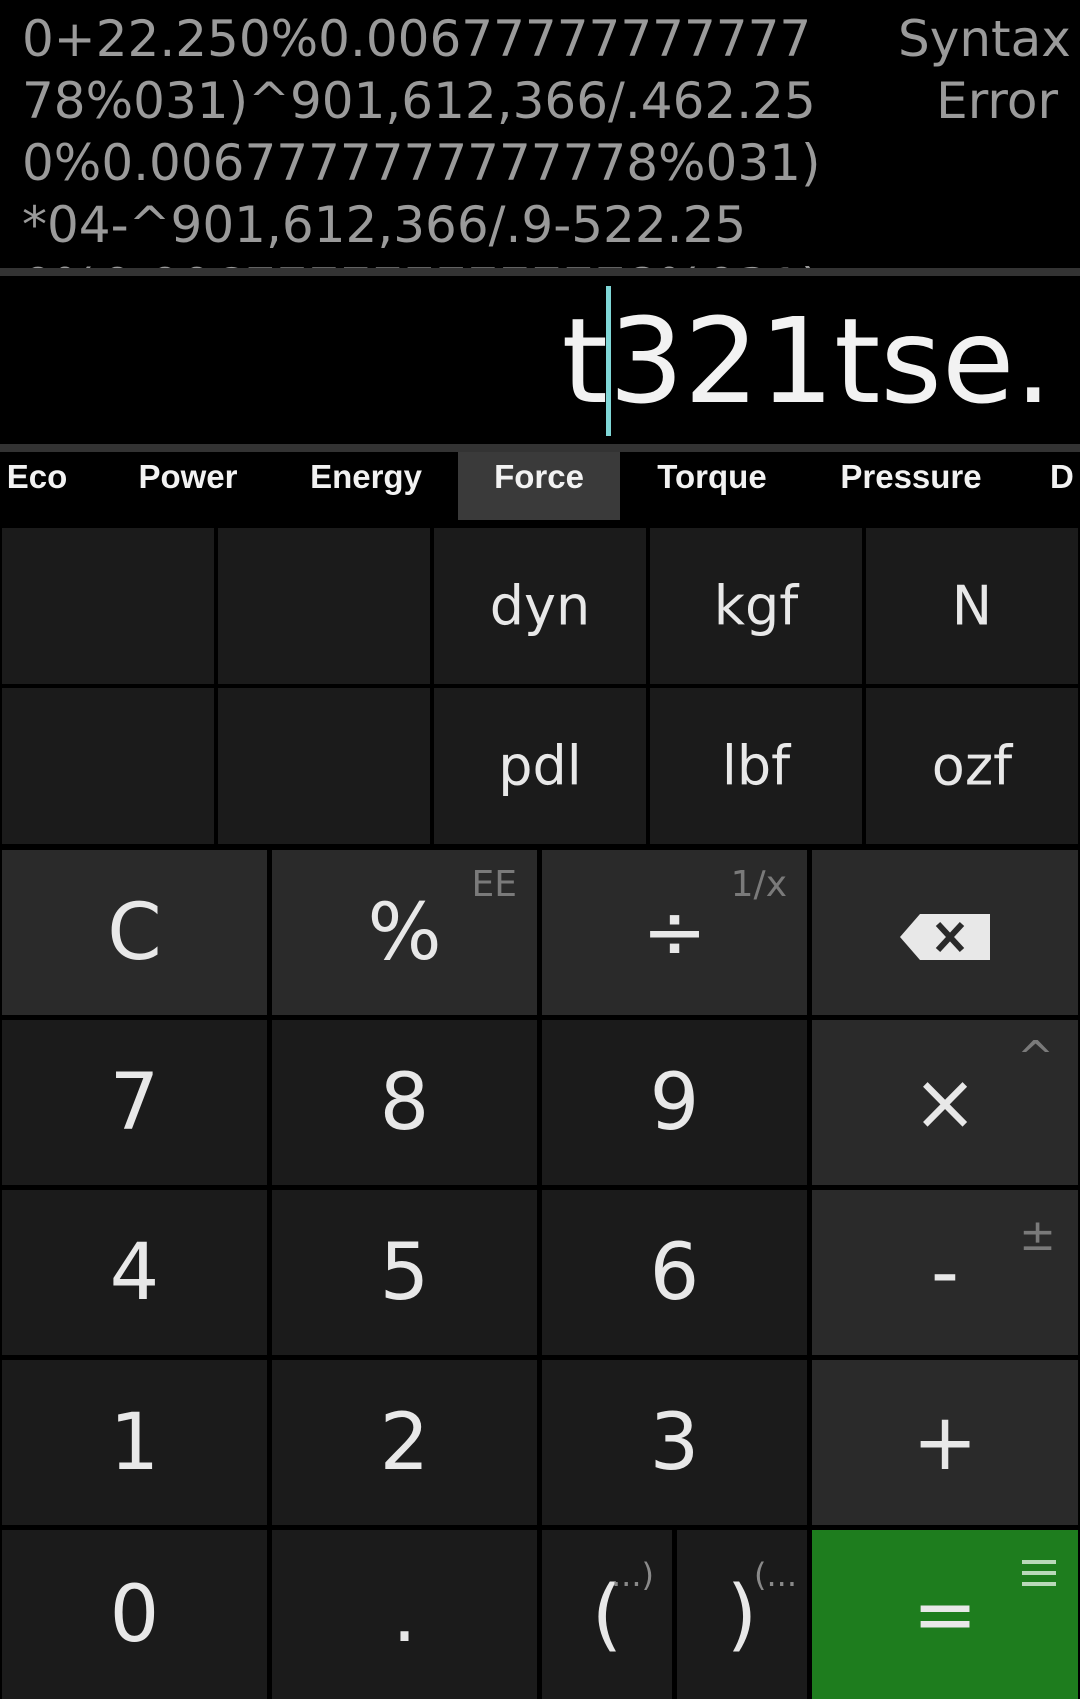 This screenshot has height=1699, width=1080. I want to click on digit-3-button: 3, so click(674, 1442).